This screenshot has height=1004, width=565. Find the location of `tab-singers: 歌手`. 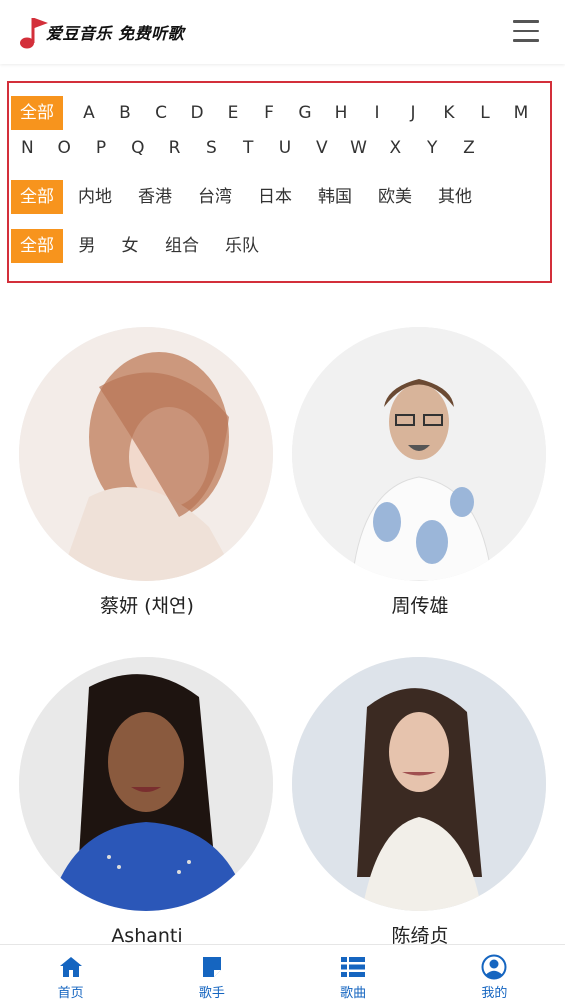

tab-singers: 歌手 is located at coordinates (211, 974).